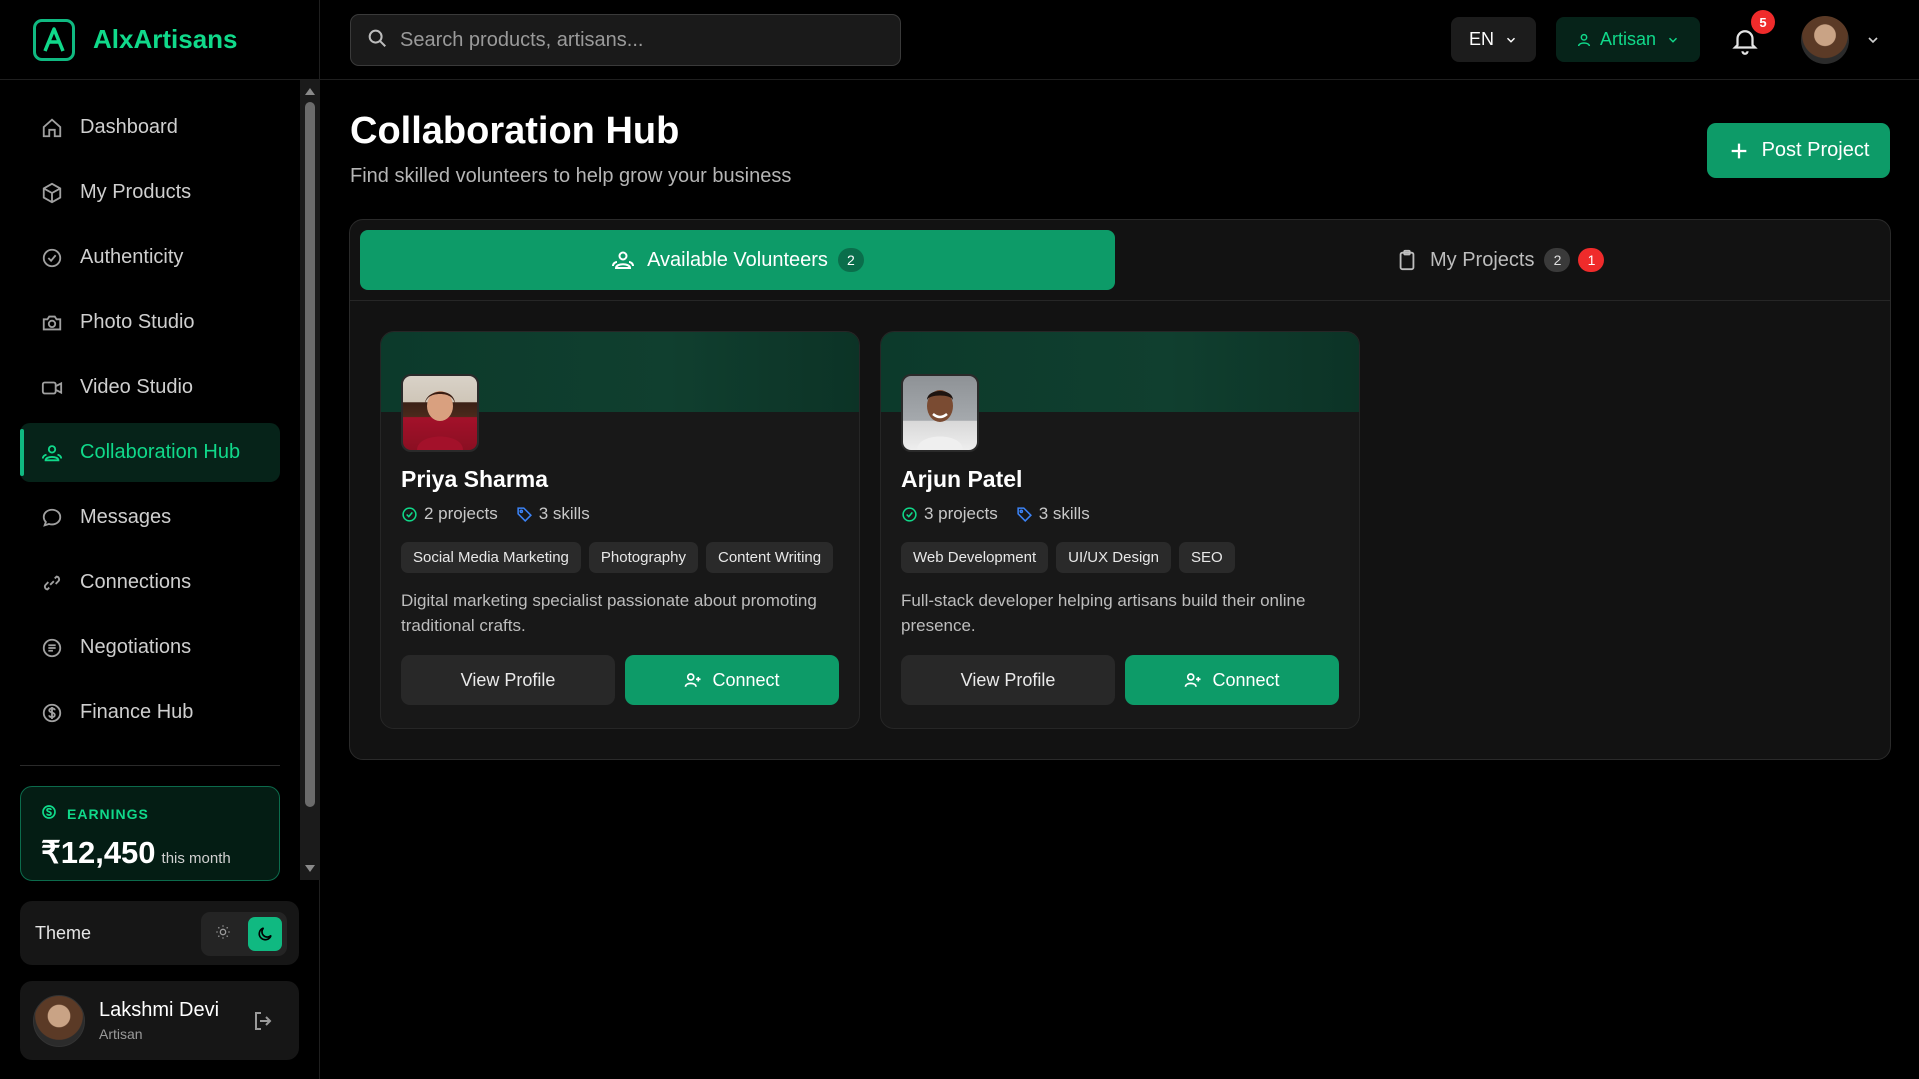 The height and width of the screenshot is (1079, 1919). What do you see at coordinates (769, 557) in the screenshot?
I see `skill-tag: Content Writing` at bounding box center [769, 557].